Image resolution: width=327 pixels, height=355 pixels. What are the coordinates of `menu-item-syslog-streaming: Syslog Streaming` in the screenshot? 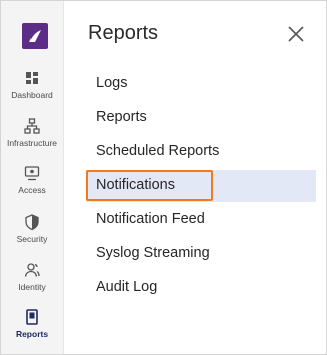 It's located at (201, 254).